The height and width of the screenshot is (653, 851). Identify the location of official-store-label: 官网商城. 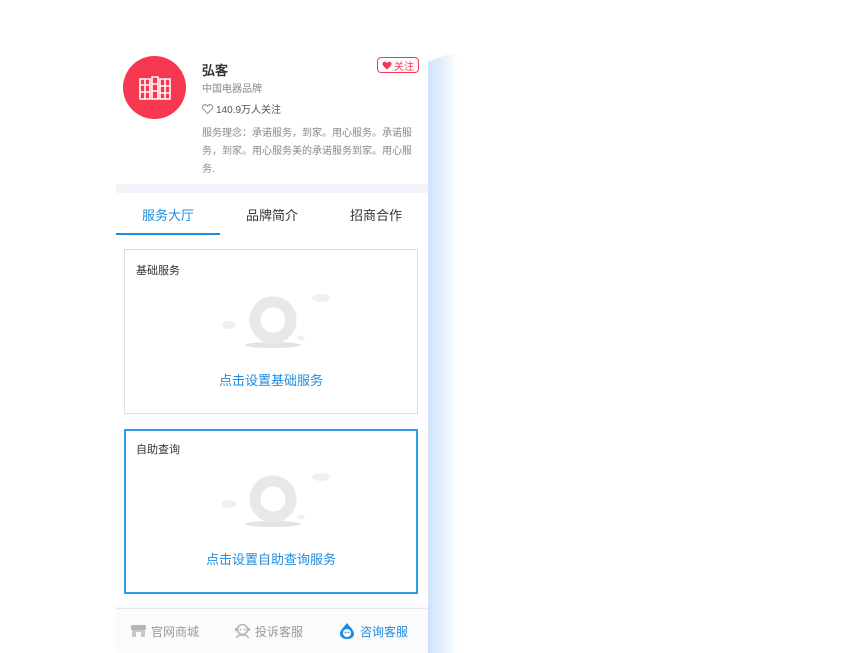
(175, 631).